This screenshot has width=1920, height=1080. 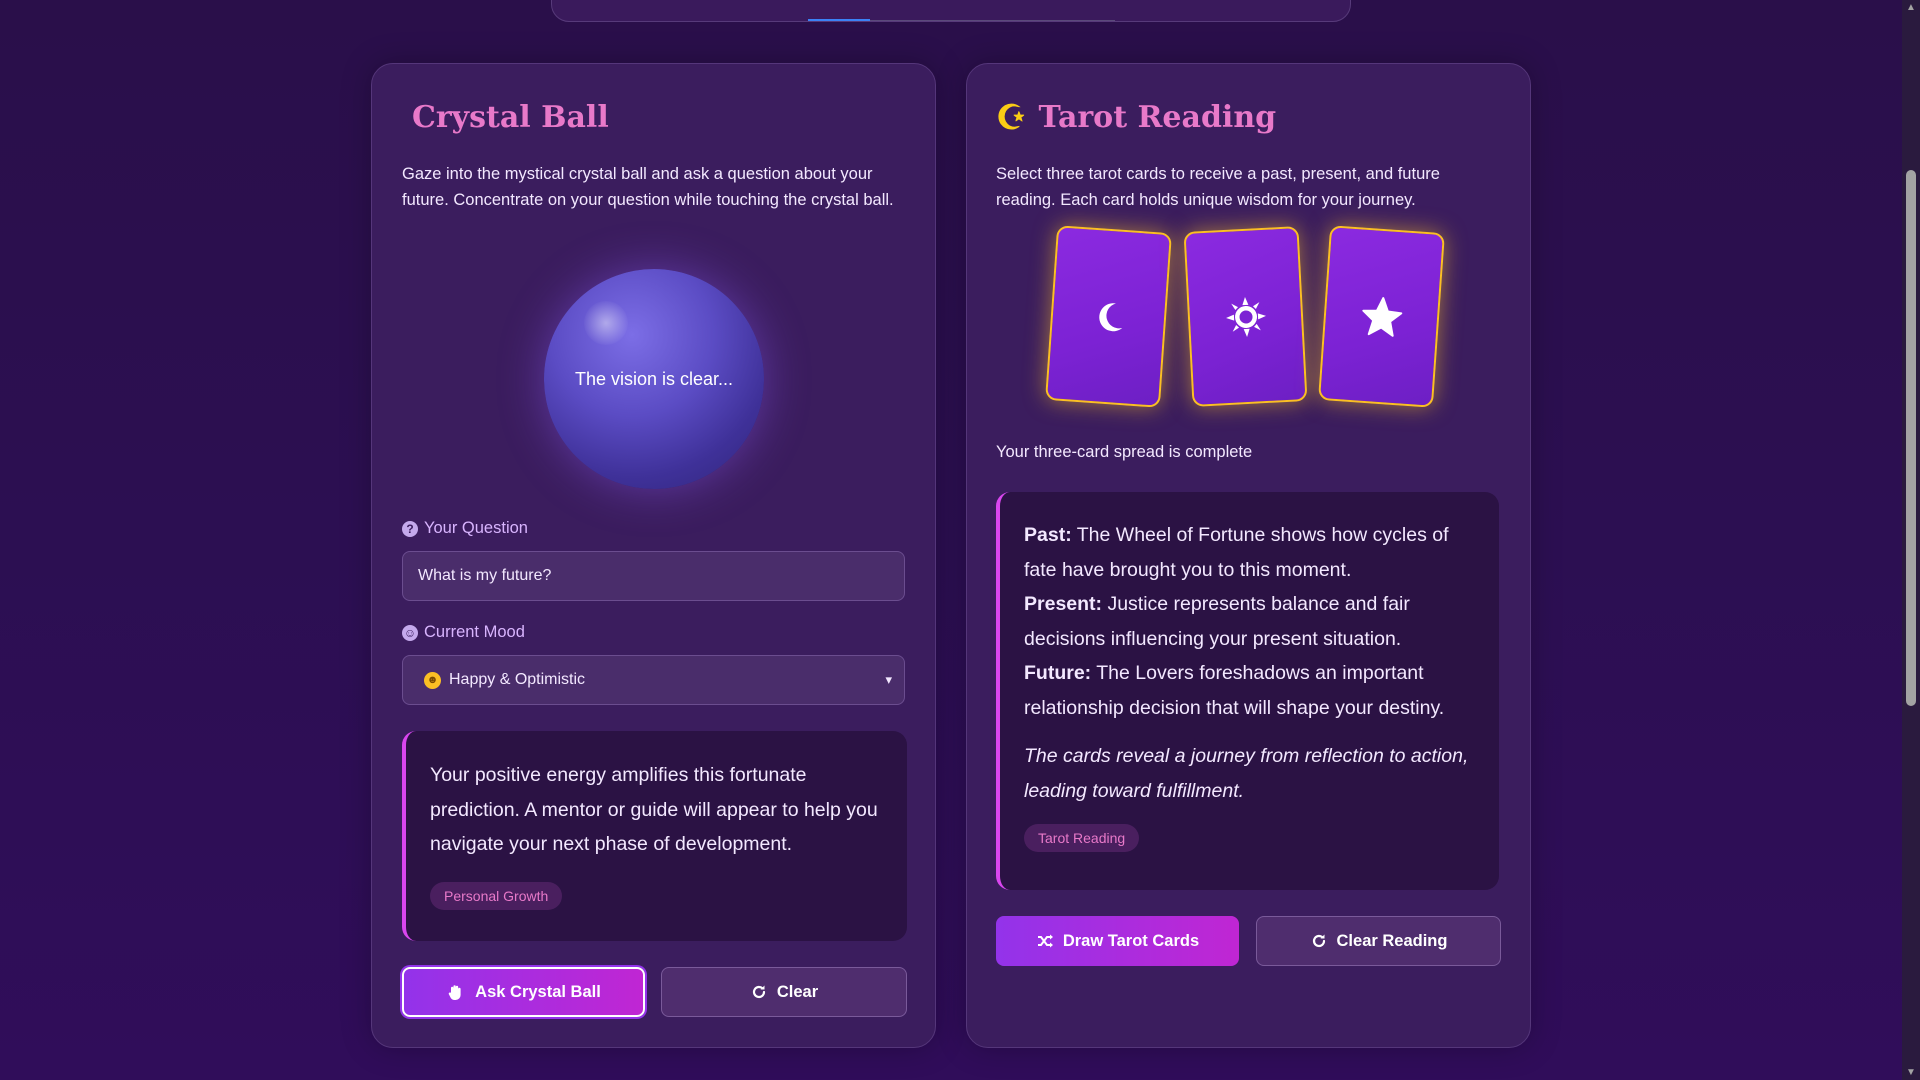 I want to click on past-label: Past:, so click(x=1048, y=535).